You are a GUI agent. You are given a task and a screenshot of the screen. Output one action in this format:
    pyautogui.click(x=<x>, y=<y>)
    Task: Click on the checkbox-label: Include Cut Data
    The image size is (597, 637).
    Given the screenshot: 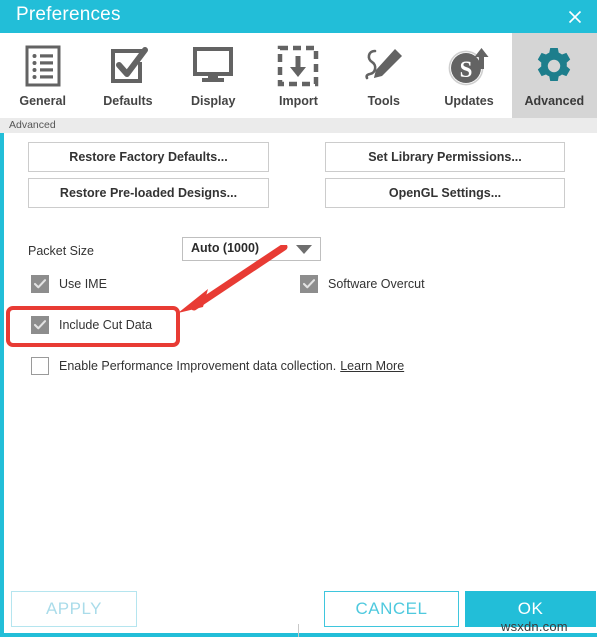 What is the action you would take?
    pyautogui.click(x=106, y=325)
    